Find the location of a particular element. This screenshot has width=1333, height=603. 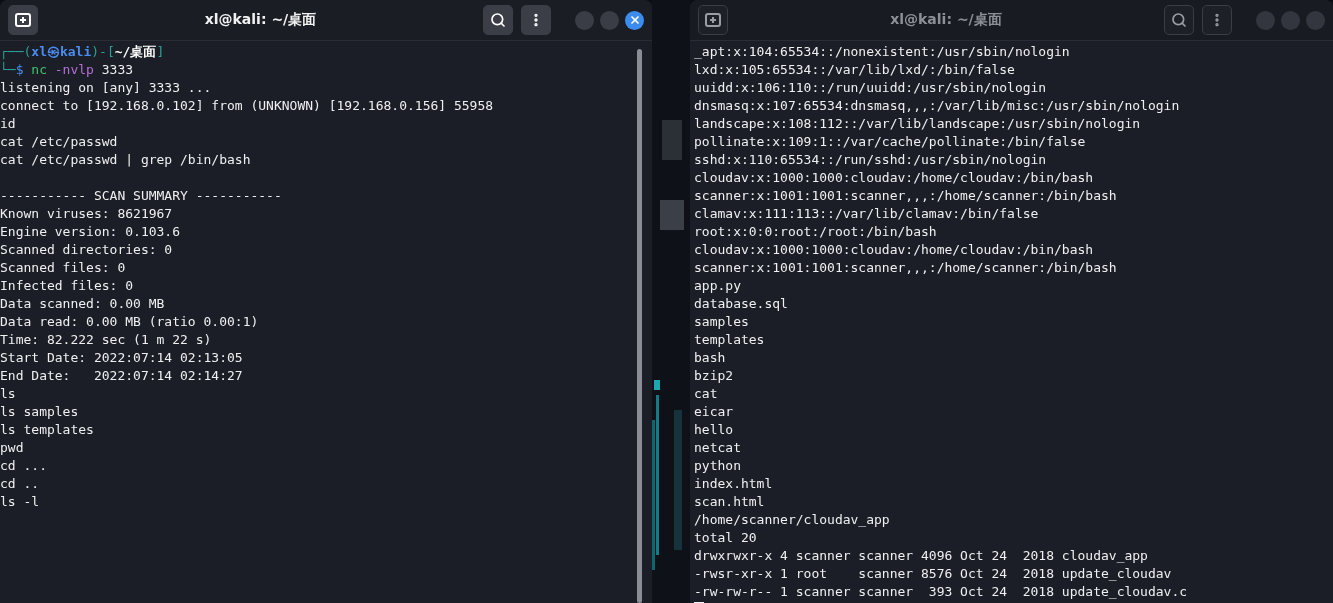

terminal-line: sshd:x:110:65534::/run/sshd:/usr/sbin/nologin is located at coordinates (871, 160).